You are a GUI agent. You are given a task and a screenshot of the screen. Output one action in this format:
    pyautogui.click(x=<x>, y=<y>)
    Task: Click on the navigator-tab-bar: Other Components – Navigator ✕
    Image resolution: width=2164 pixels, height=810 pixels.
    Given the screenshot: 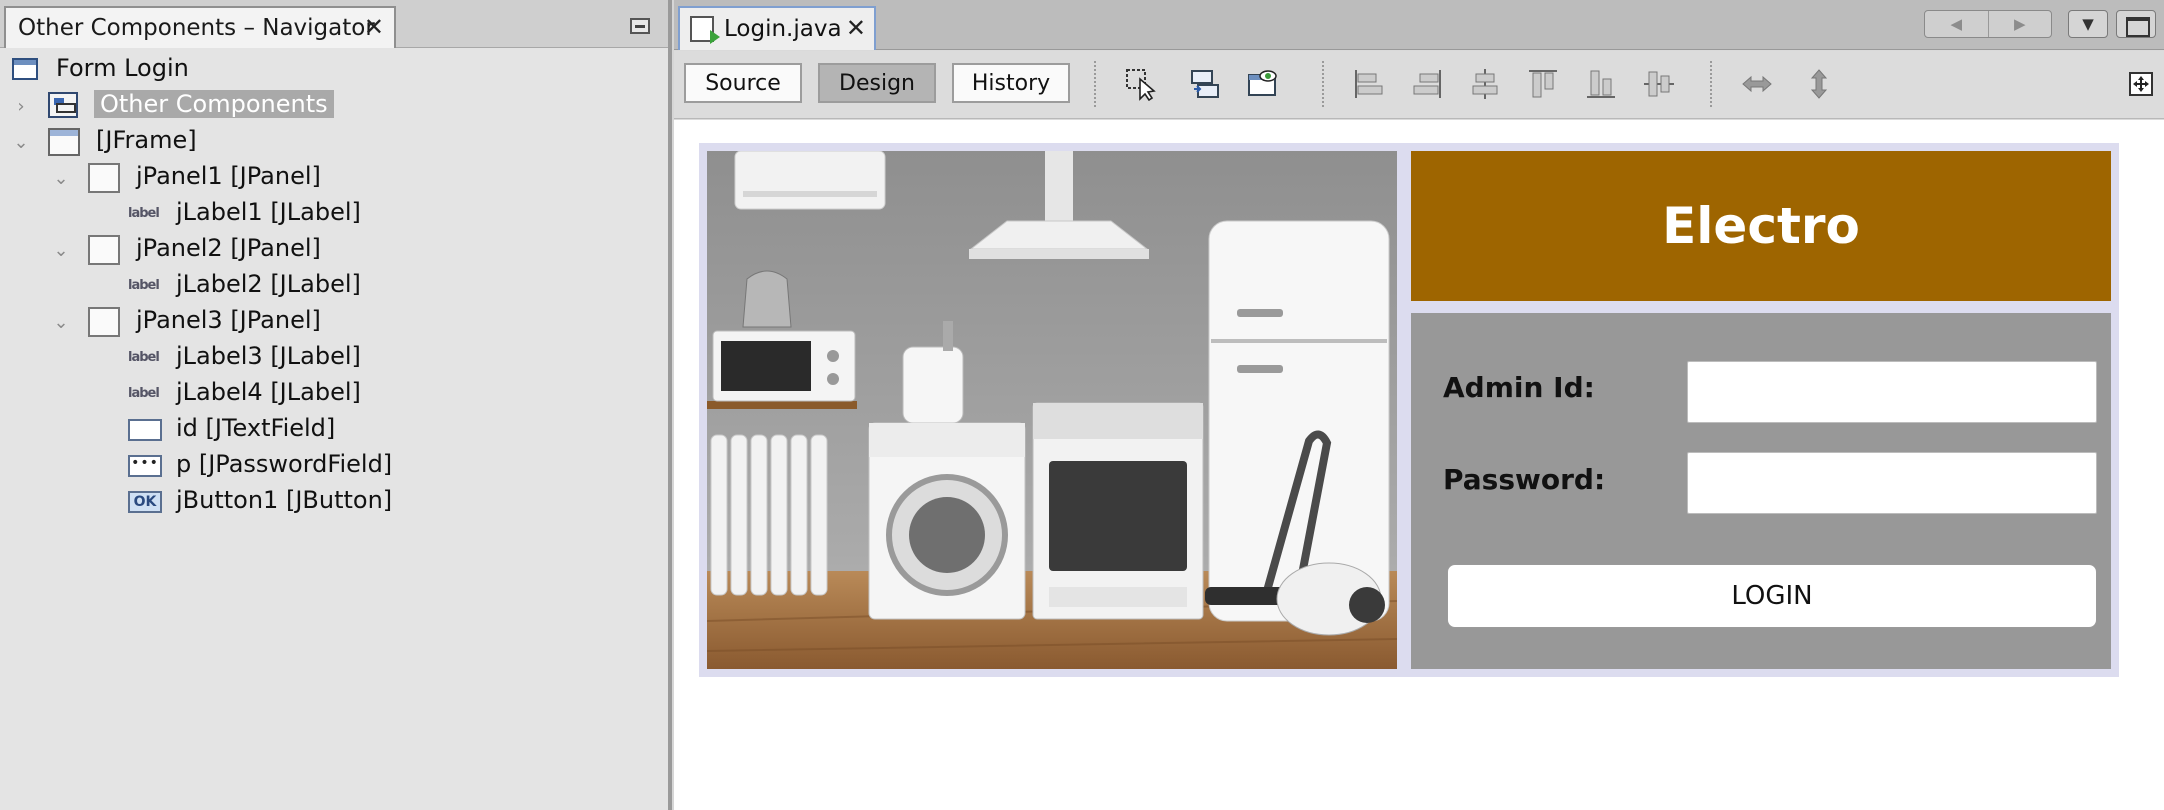 What is the action you would take?
    pyautogui.click(x=334, y=24)
    